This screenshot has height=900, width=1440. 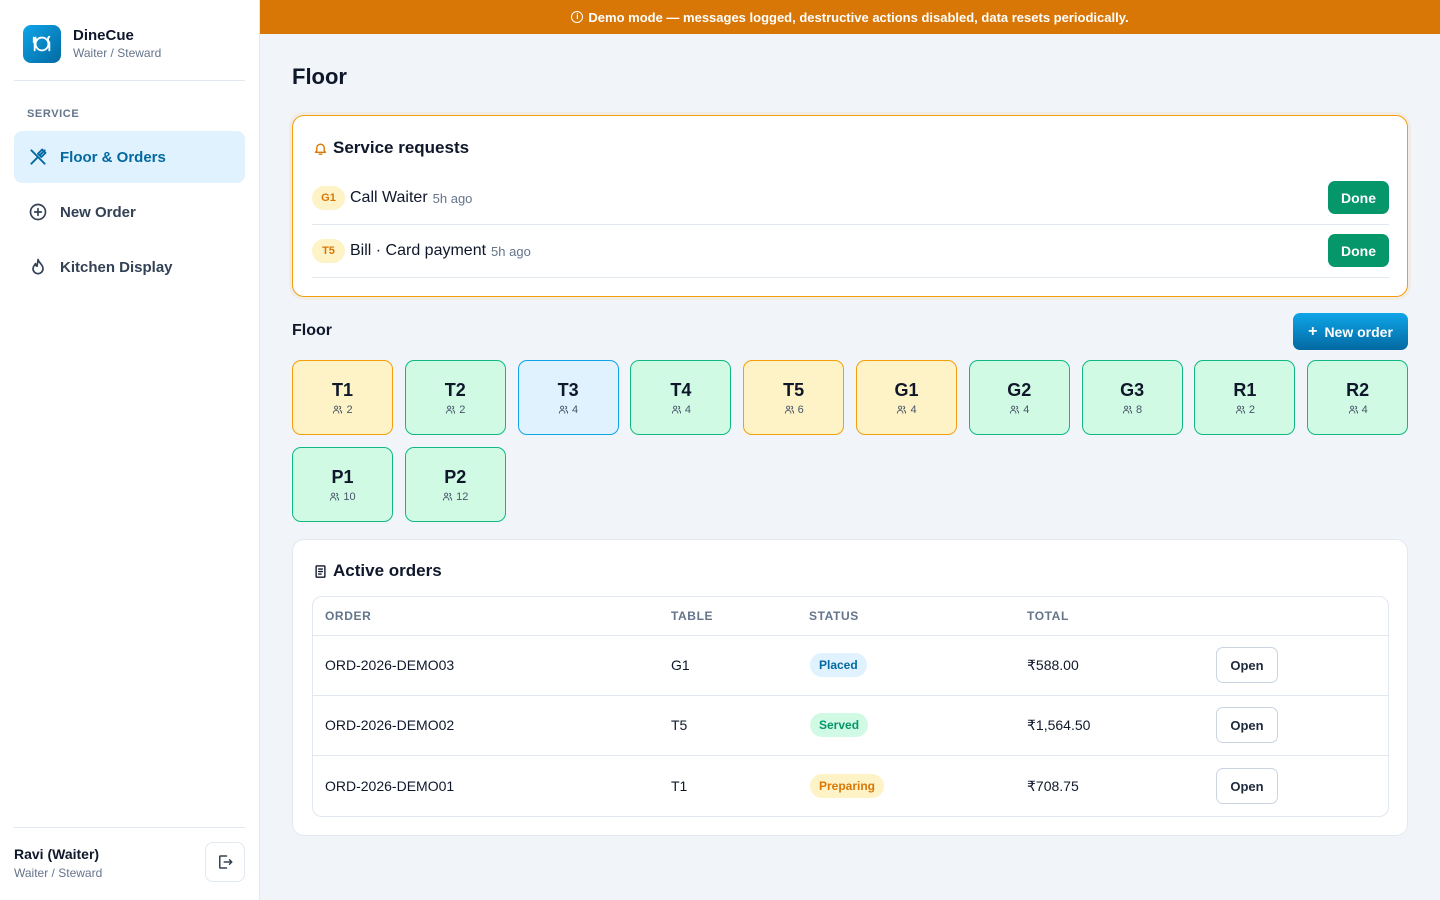 I want to click on brand-divider, so click(x=129, y=80).